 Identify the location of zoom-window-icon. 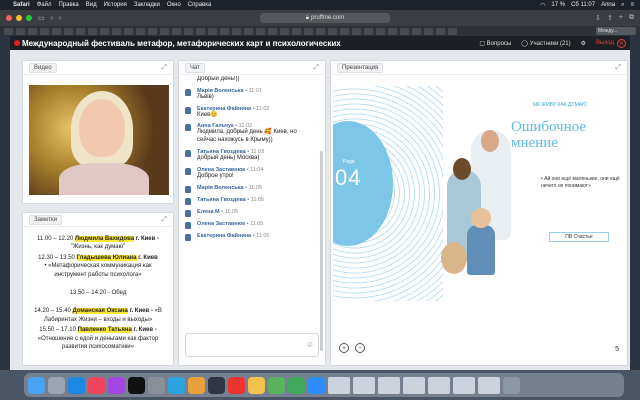
(29, 18).